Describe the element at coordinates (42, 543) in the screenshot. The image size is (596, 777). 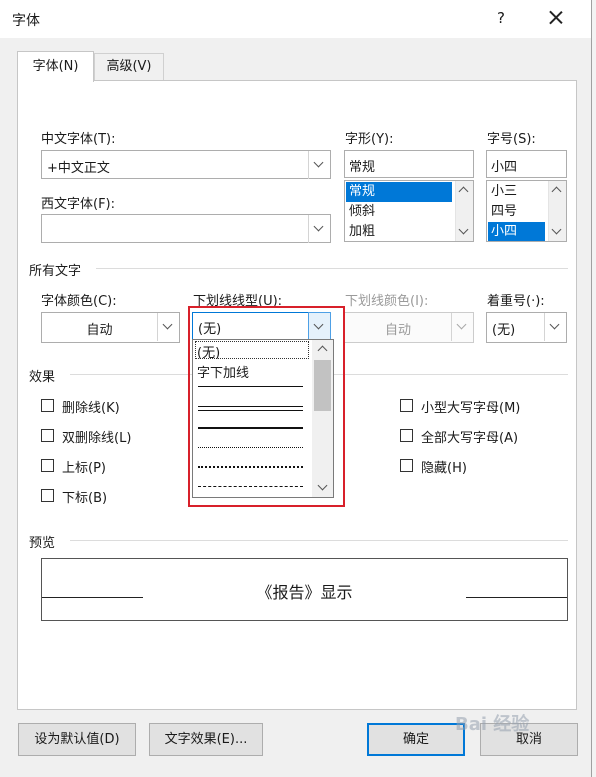
I see `preview-section-title: 预览` at that location.